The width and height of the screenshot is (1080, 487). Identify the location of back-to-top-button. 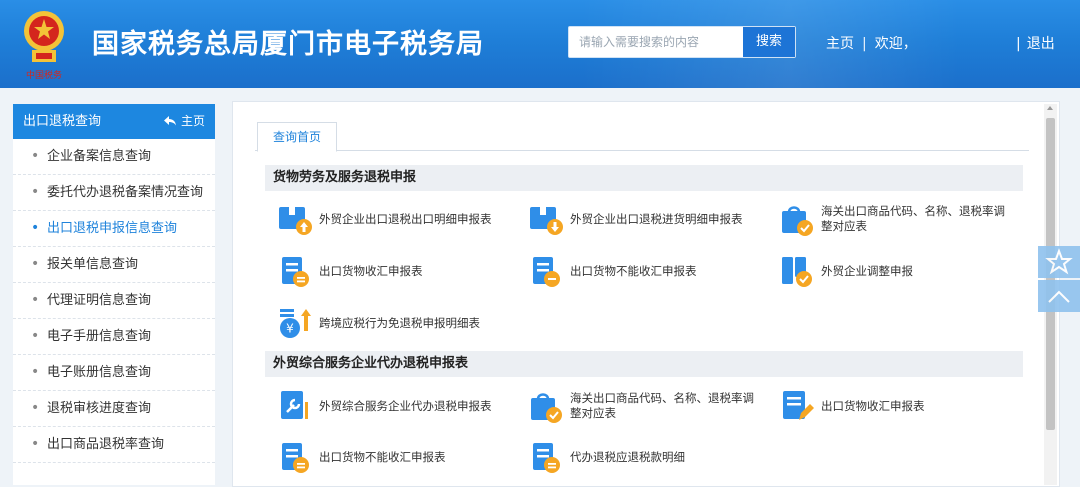
(1059, 296).